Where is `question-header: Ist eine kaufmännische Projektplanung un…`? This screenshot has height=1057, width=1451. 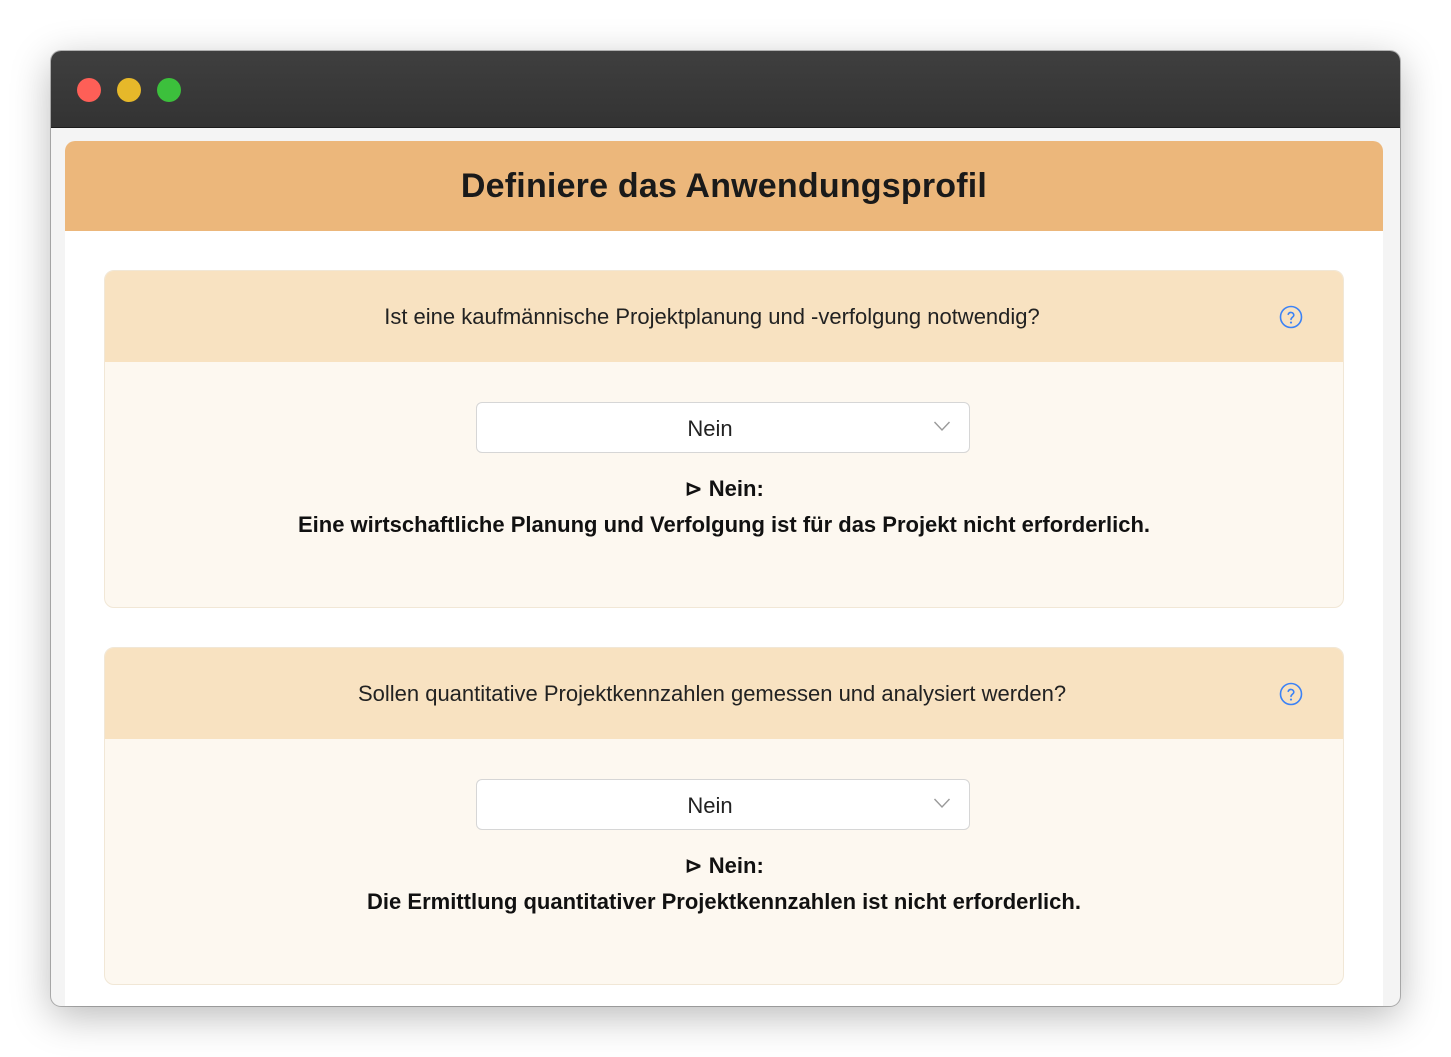
question-header: Ist eine kaufmännische Projektplanung un… is located at coordinates (724, 316).